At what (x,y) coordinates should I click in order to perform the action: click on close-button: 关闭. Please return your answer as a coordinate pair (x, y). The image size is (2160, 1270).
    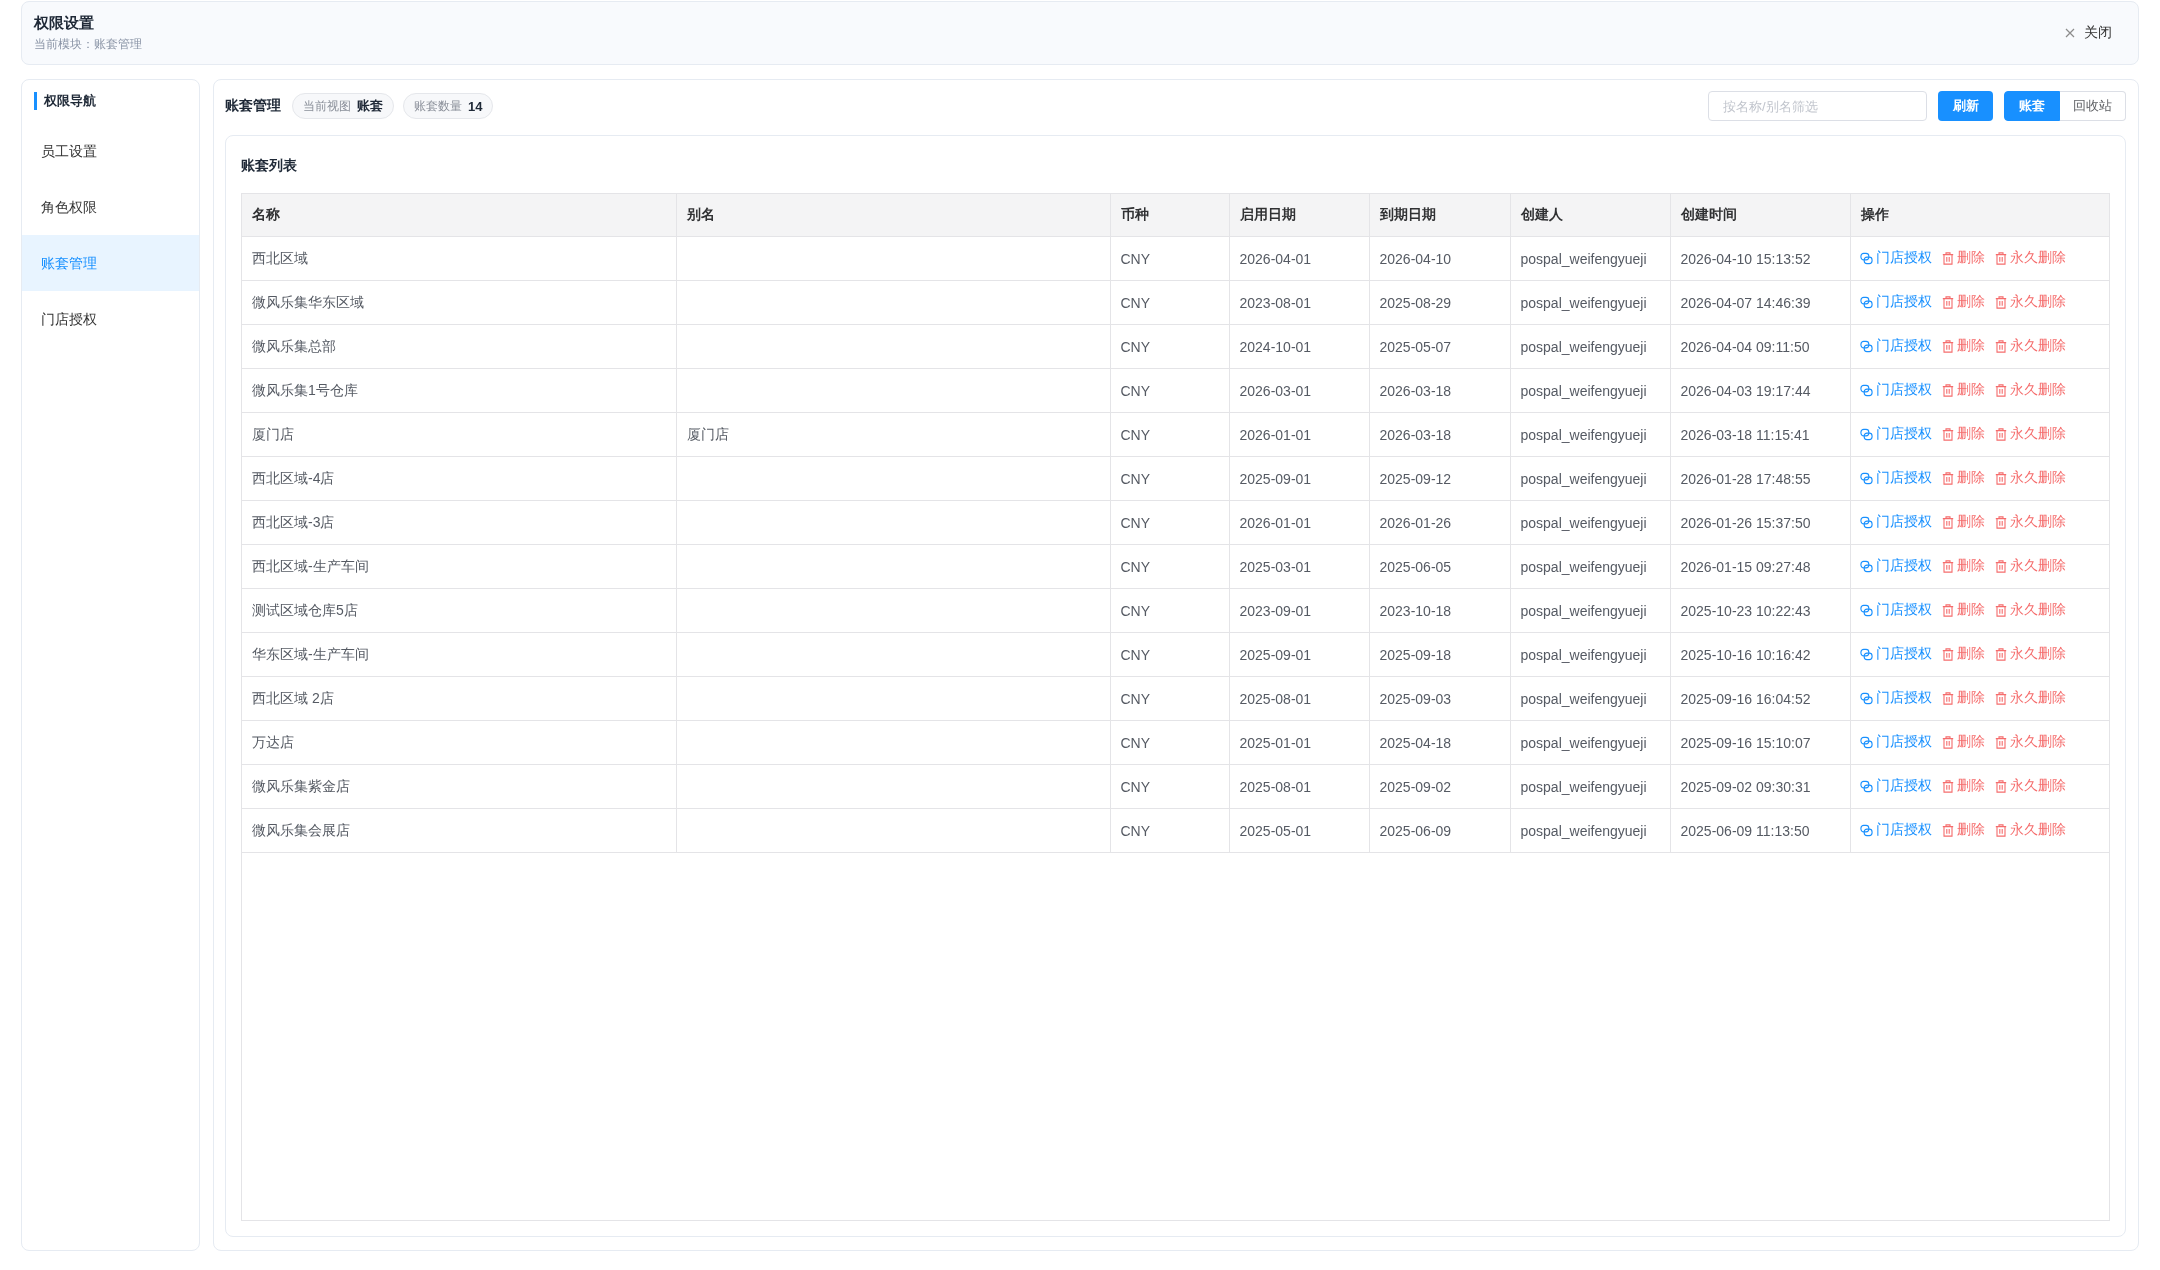
    Looking at the image, I should click on (2088, 33).